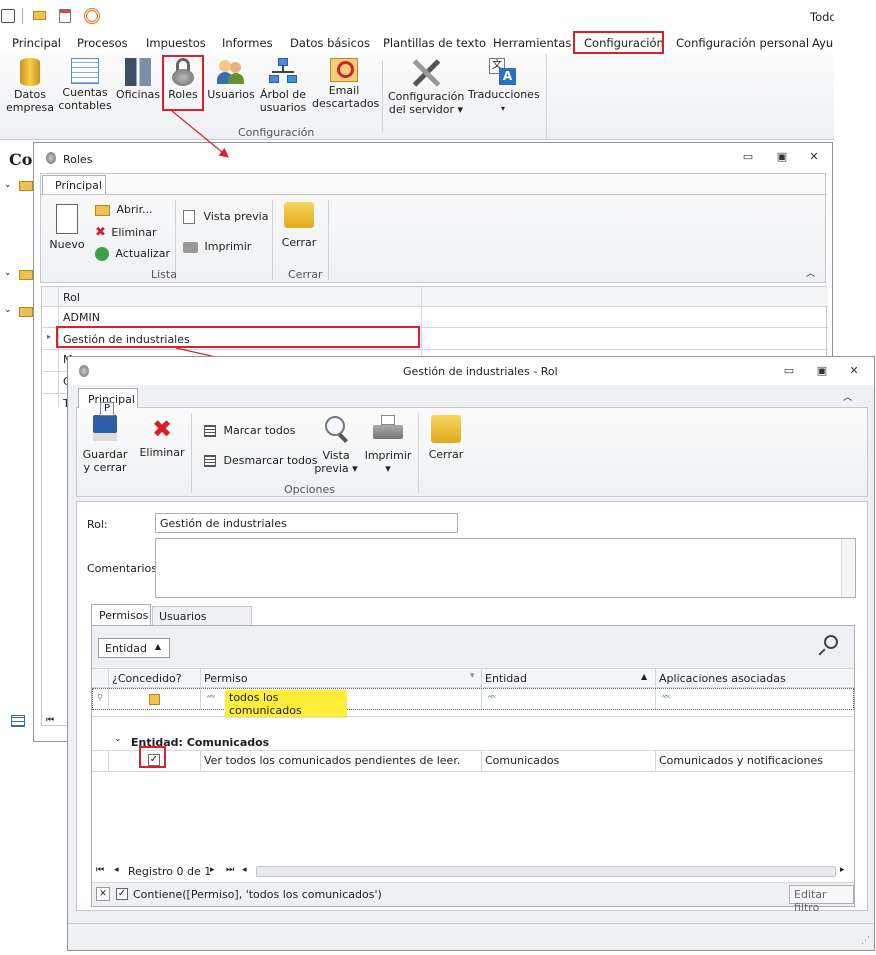  Describe the element at coordinates (143, 253) in the screenshot. I see `actualizar-label: Actualizar` at that location.